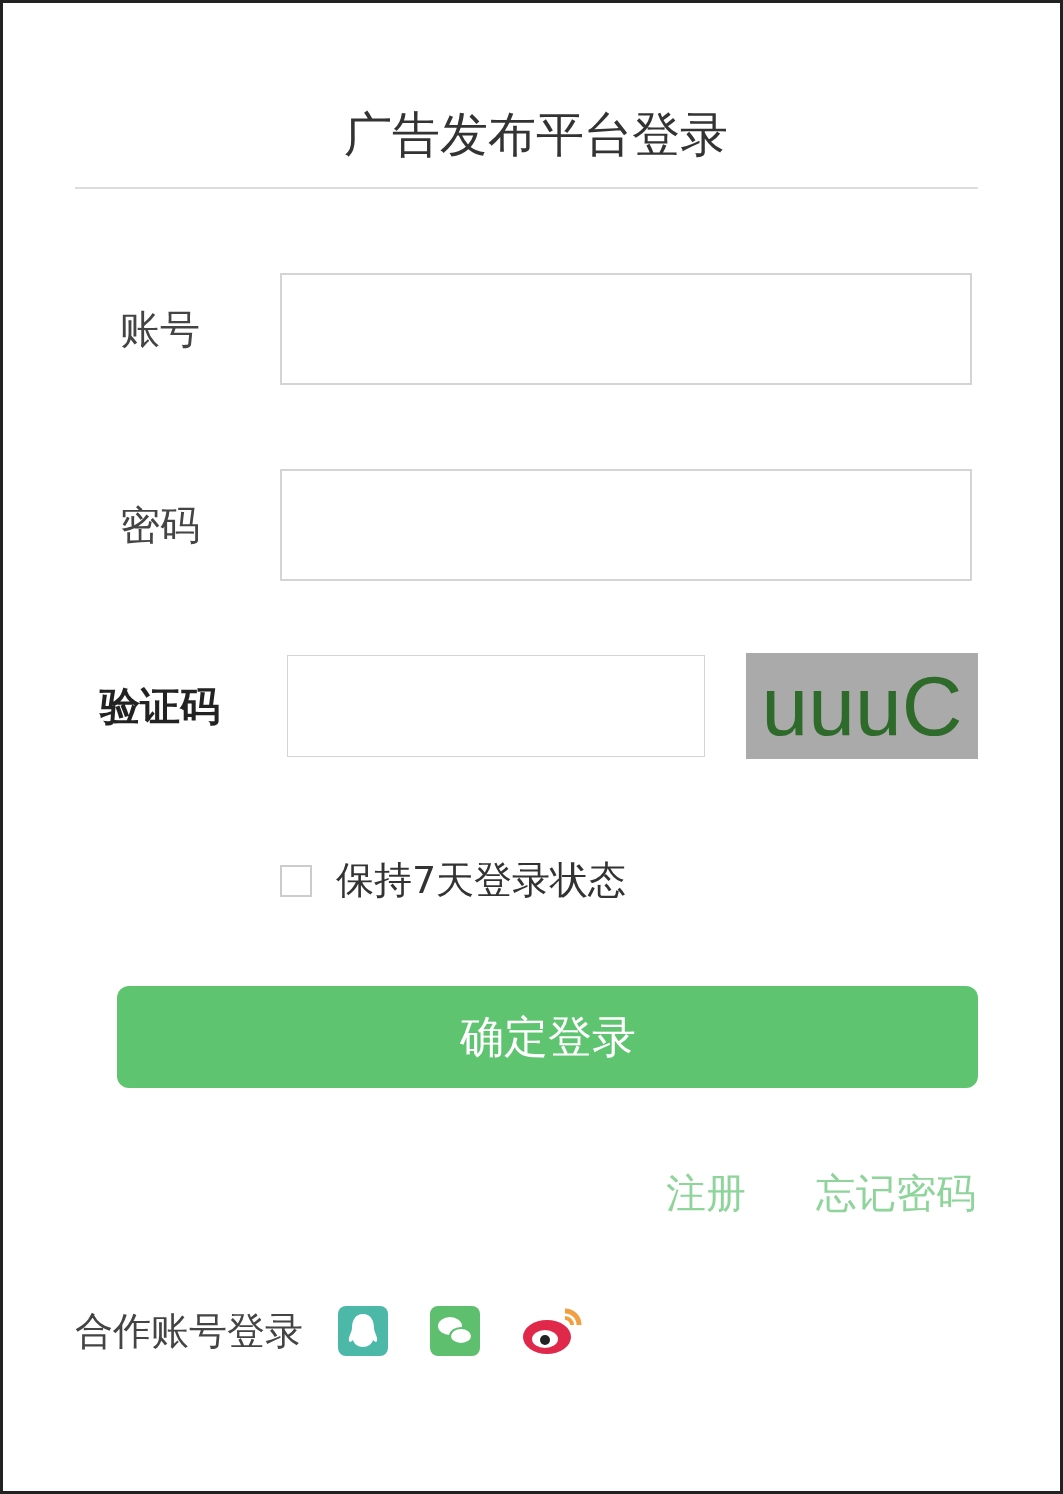 This screenshot has width=1063, height=1494. I want to click on checkbox-label: 保持7天登录状态, so click(481, 880).